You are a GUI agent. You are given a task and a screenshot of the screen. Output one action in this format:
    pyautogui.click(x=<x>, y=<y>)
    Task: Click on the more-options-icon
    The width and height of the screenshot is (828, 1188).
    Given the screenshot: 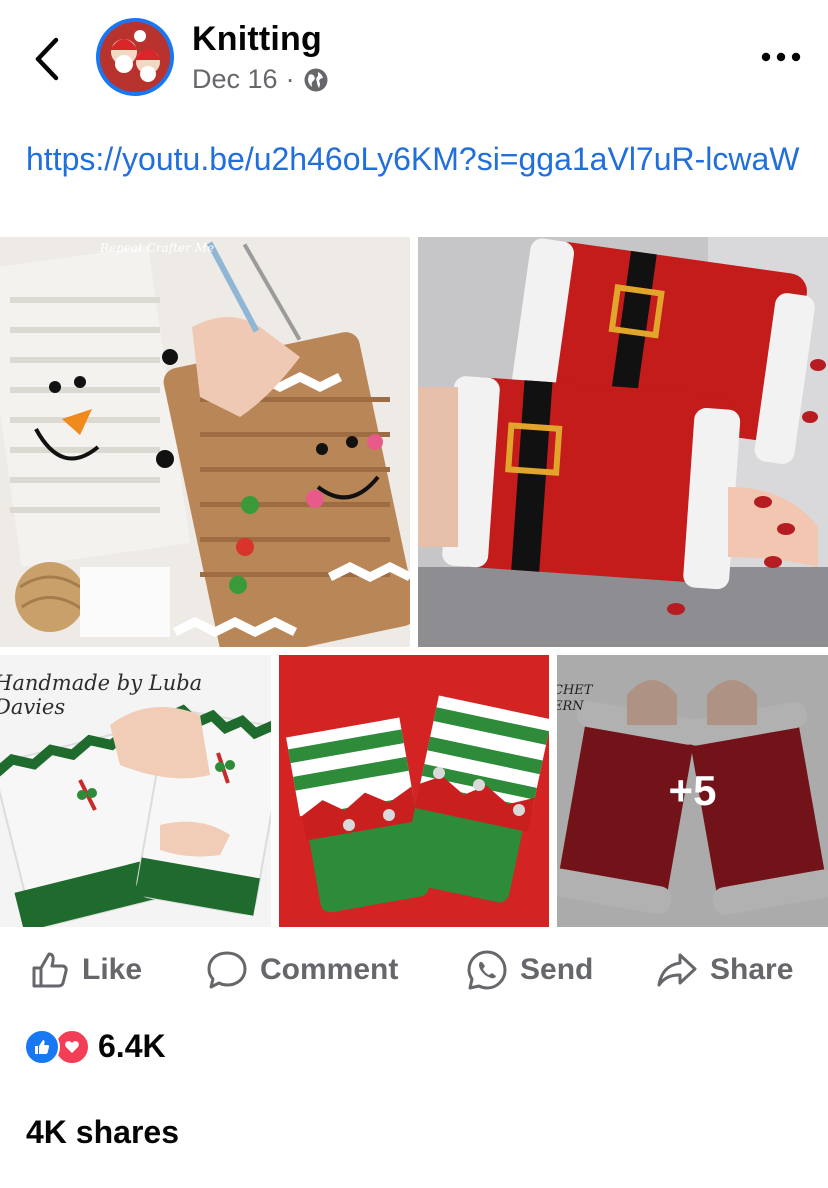 What is the action you would take?
    pyautogui.click(x=781, y=57)
    